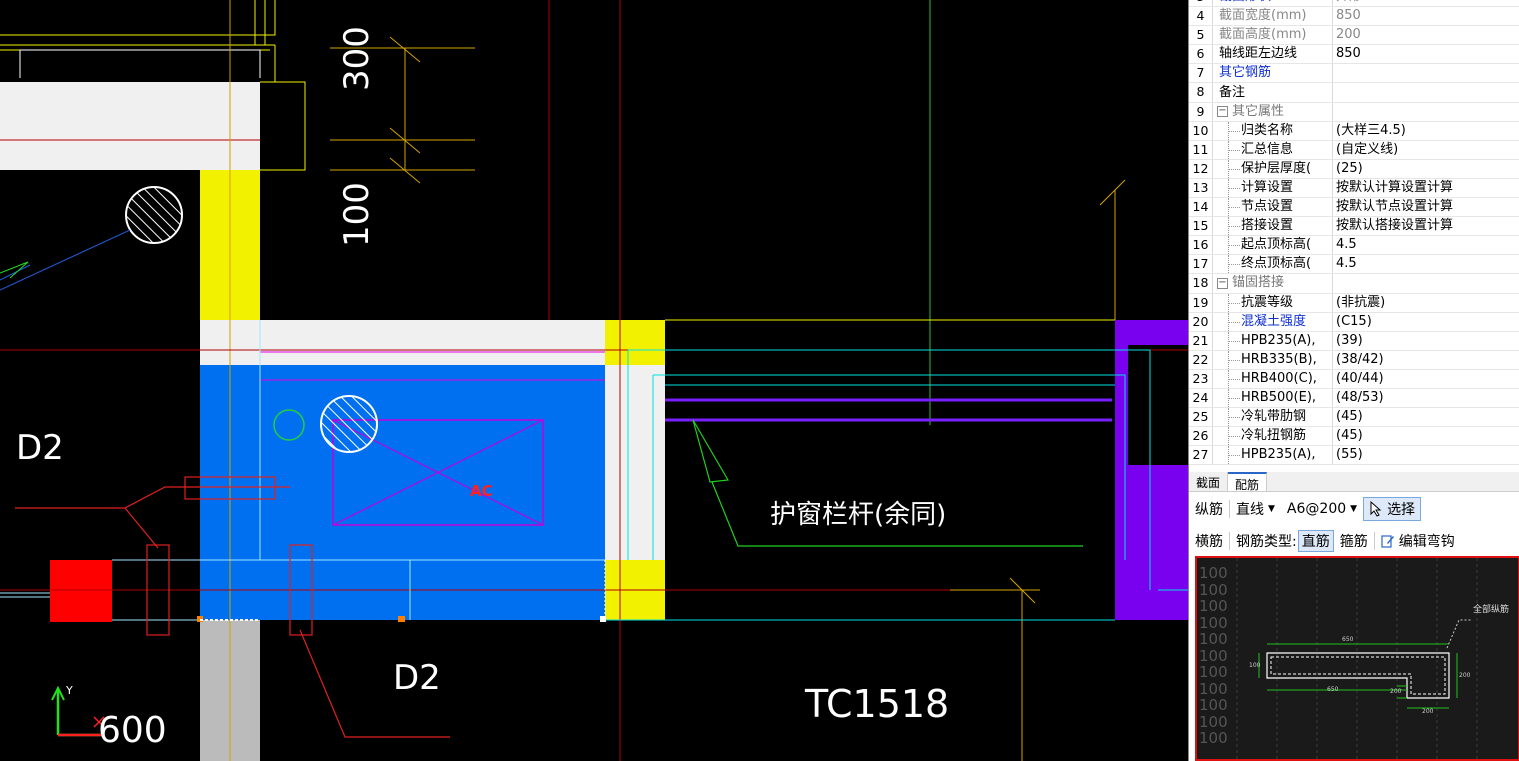  I want to click on property-row: 11 汇总信息 (自定义线), so click(1354, 150).